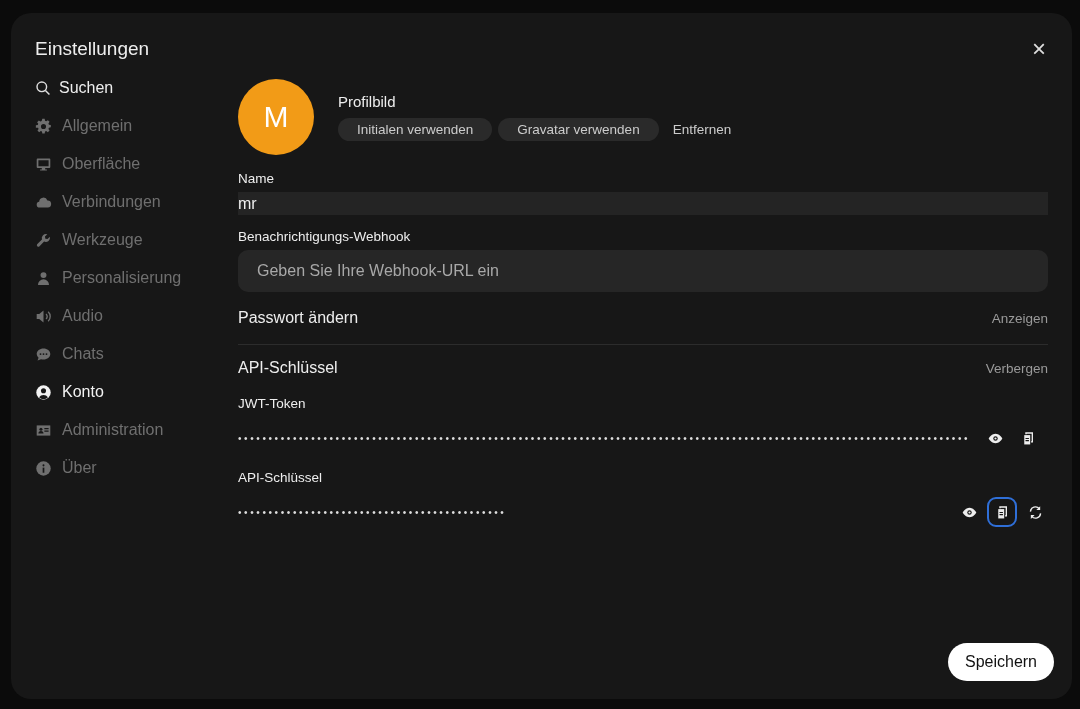 This screenshot has height=709, width=1080. I want to click on sidebar-item: Allgemein, so click(136, 126).